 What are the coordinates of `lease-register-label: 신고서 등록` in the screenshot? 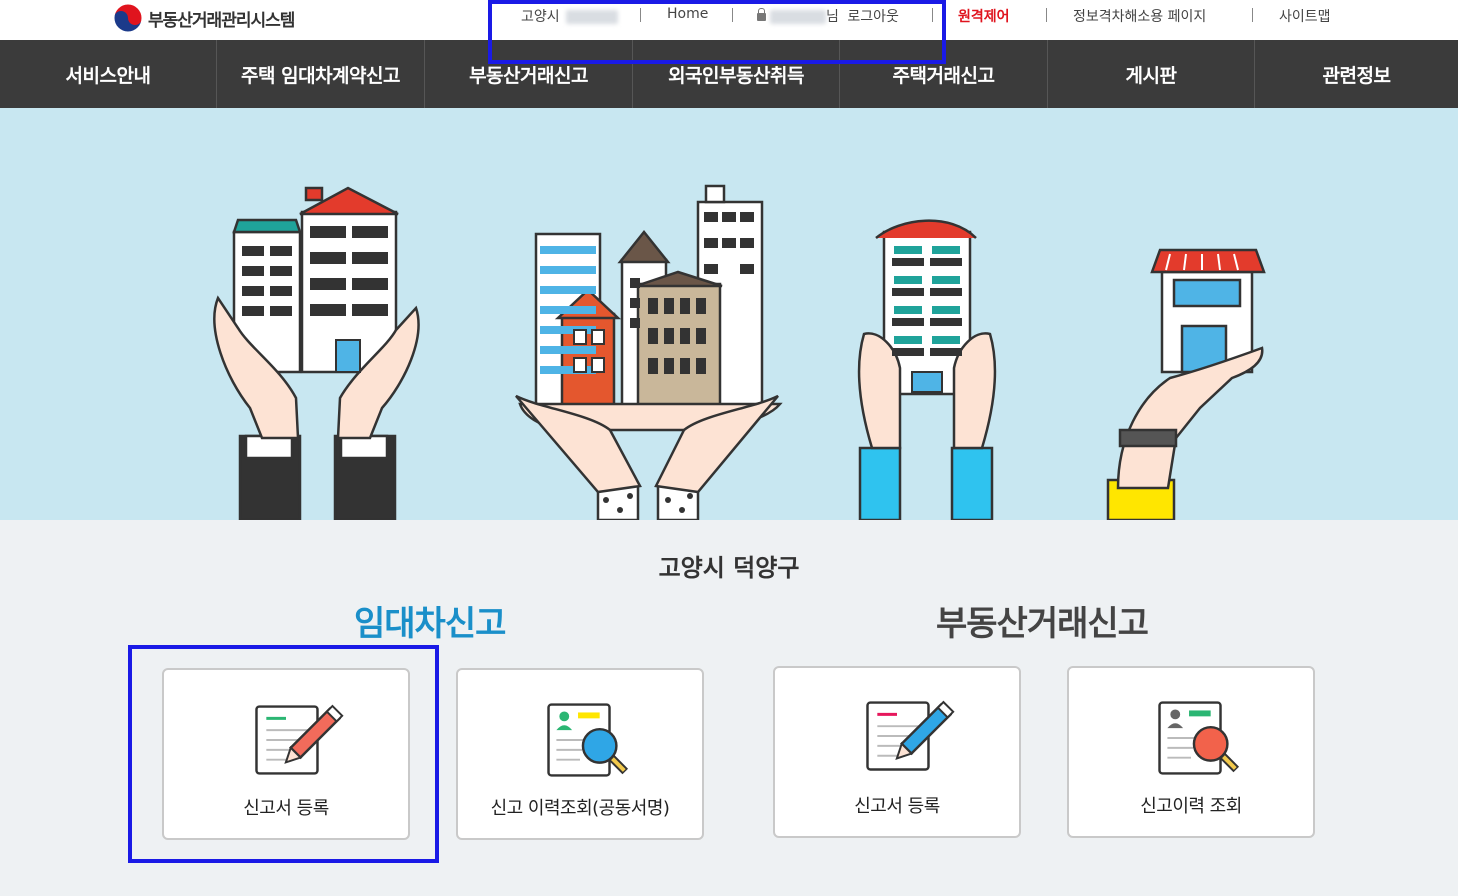 It's located at (286, 808).